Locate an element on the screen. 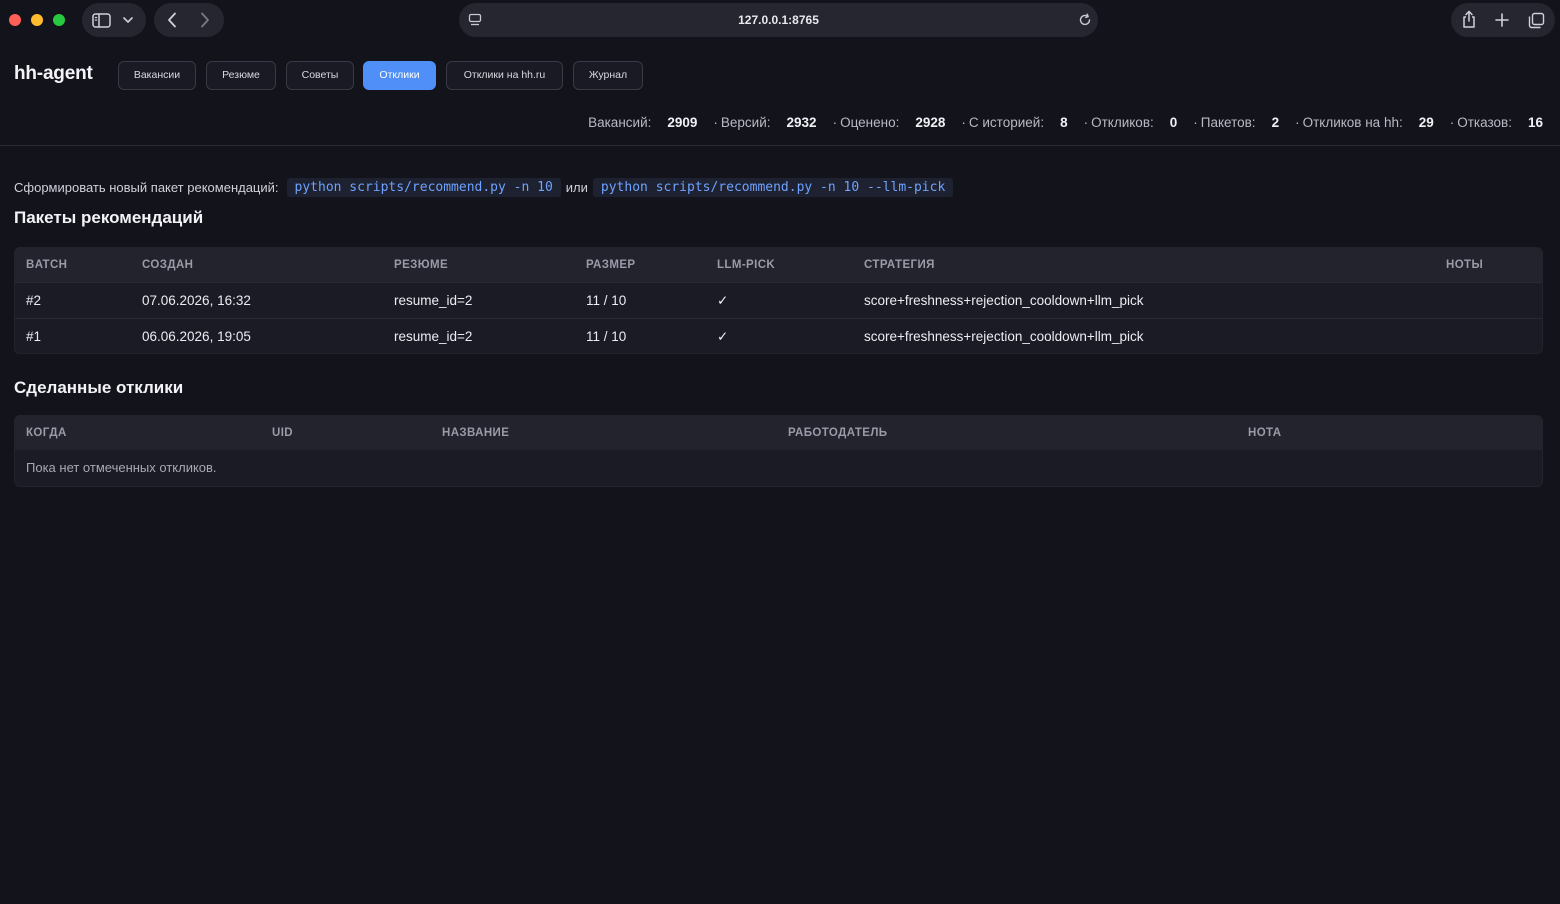  stat-label: С историей: is located at coordinates (1006, 122).